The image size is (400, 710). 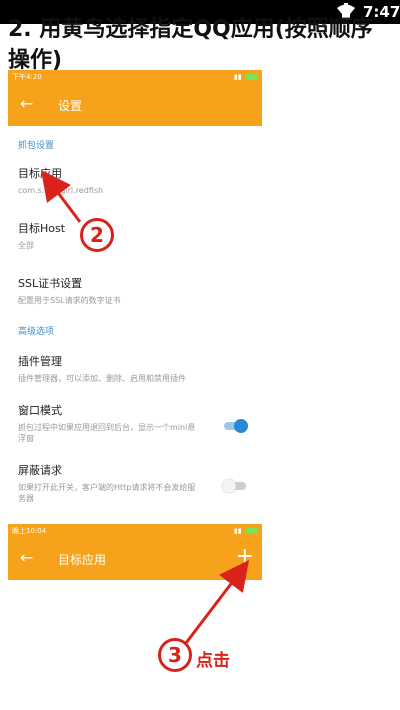 I want to click on step-2-marker: 2, so click(x=97, y=235).